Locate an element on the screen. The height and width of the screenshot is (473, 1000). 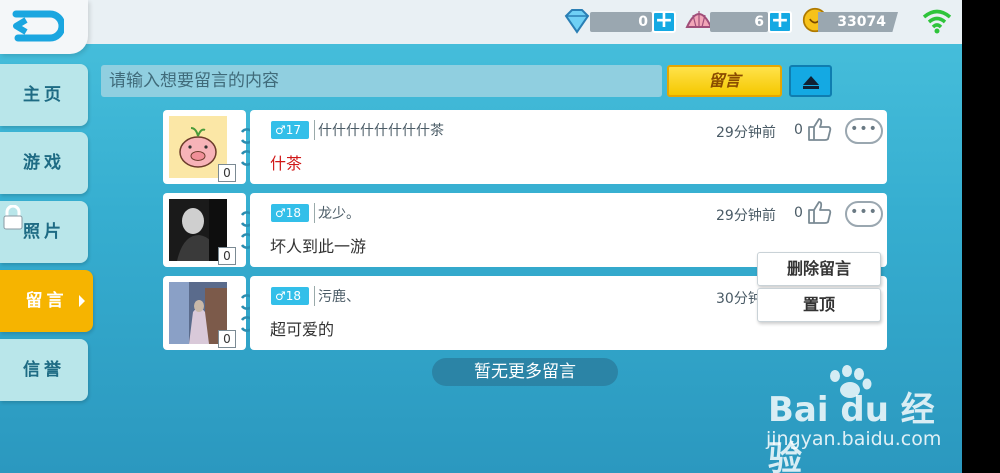
arrow-up-icon is located at coordinates (811, 80).